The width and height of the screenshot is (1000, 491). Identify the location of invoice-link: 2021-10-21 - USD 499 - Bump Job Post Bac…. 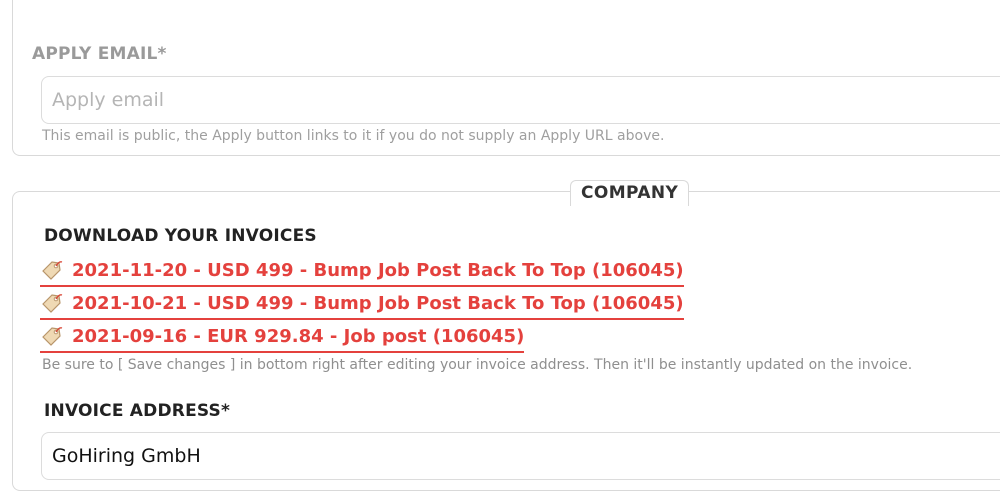
(362, 304).